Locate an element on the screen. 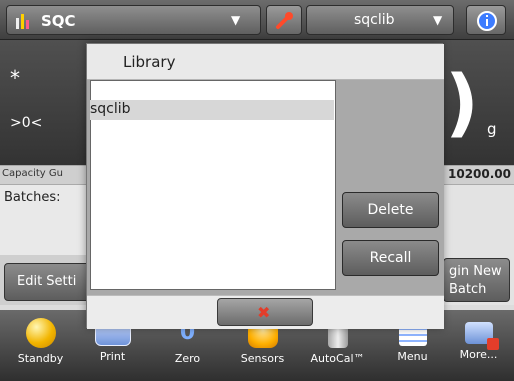  standby-button: Standby is located at coordinates (40, 345).